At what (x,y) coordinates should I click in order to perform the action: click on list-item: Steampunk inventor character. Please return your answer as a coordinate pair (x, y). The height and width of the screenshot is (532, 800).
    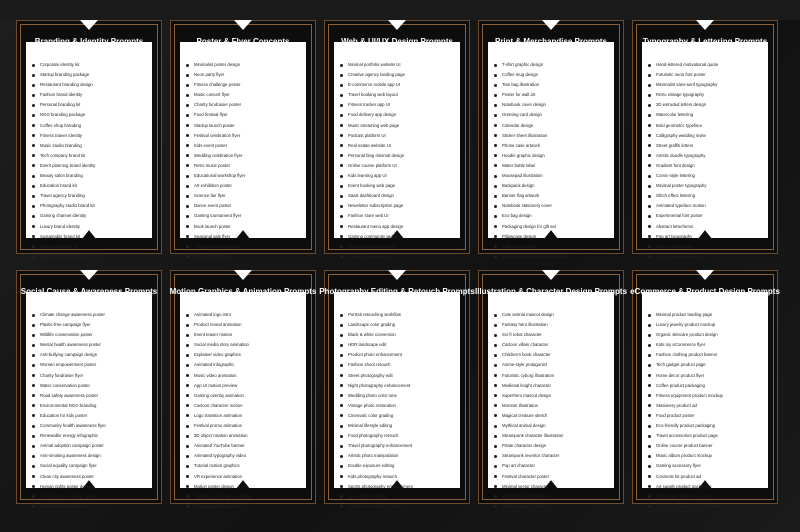
    Looking at the image, I should click on (552, 456).